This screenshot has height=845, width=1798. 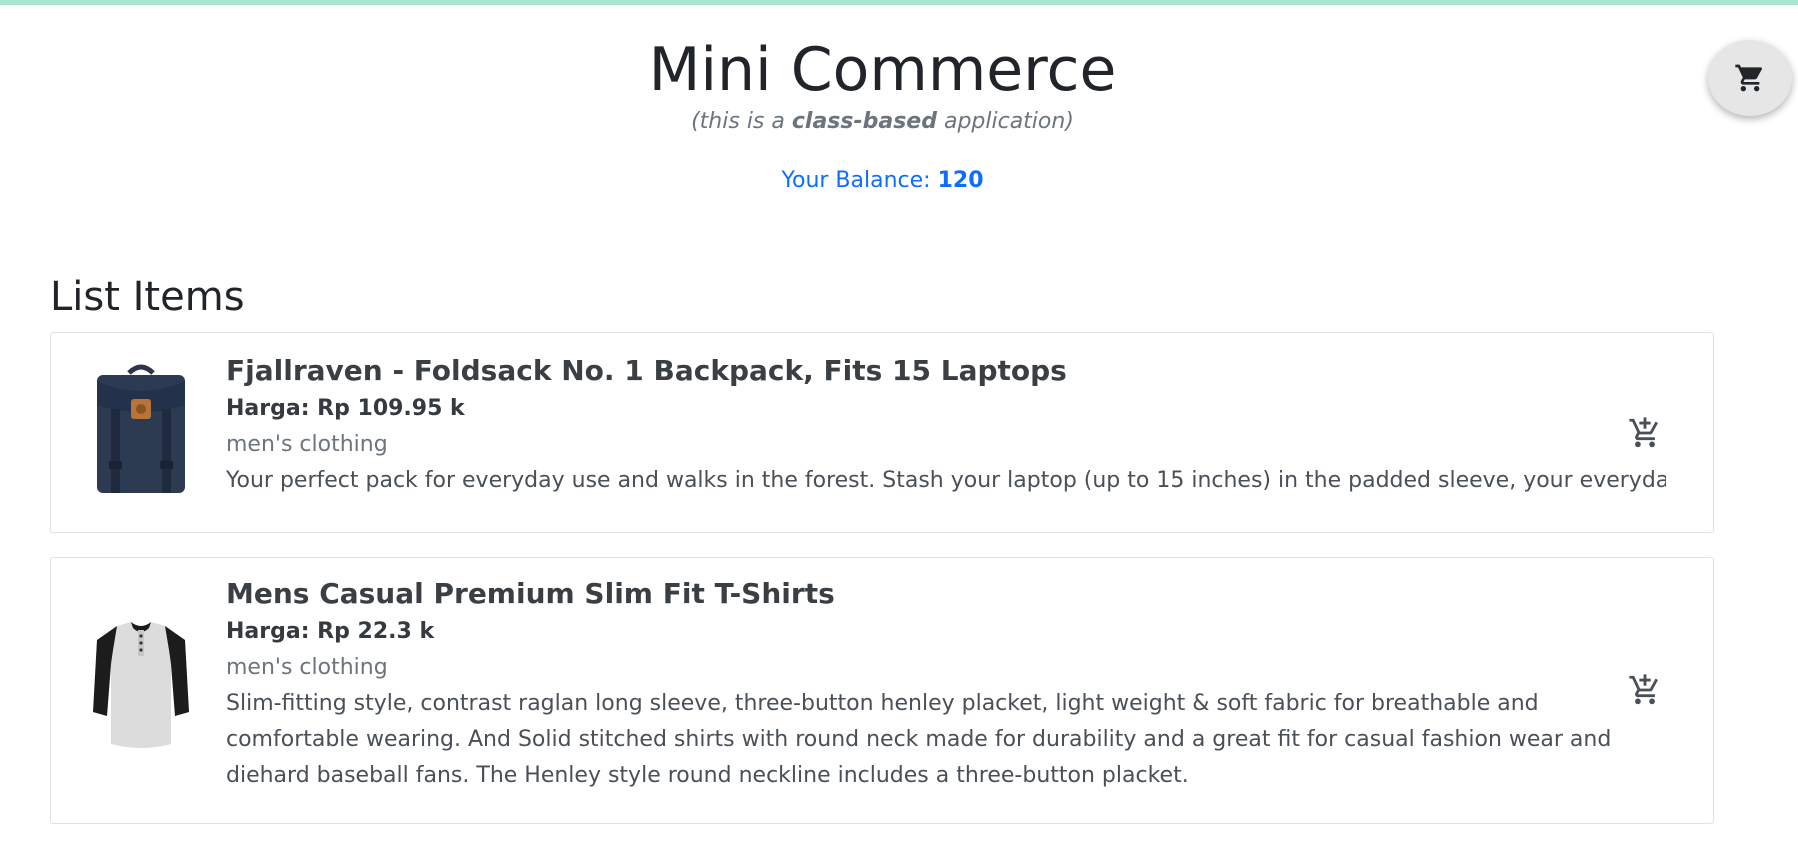 What do you see at coordinates (864, 121) in the screenshot?
I see `subtitle-emphasis: class-based` at bounding box center [864, 121].